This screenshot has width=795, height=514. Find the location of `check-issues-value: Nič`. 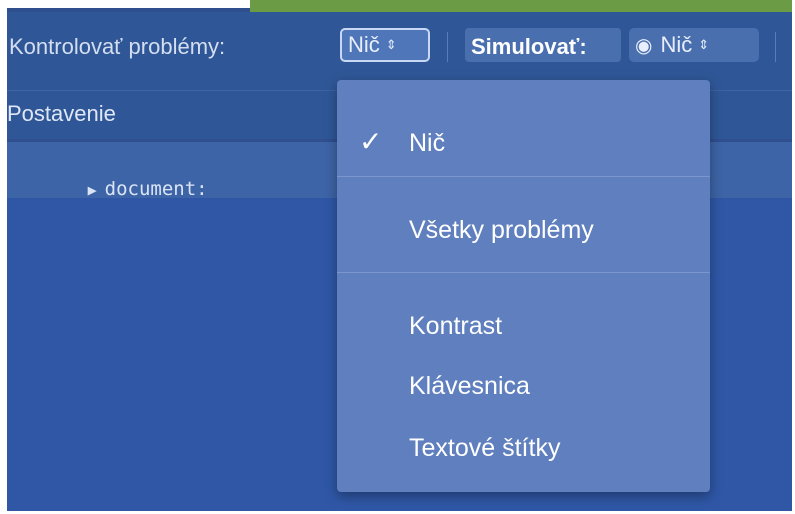

check-issues-value: Nič is located at coordinates (364, 44).